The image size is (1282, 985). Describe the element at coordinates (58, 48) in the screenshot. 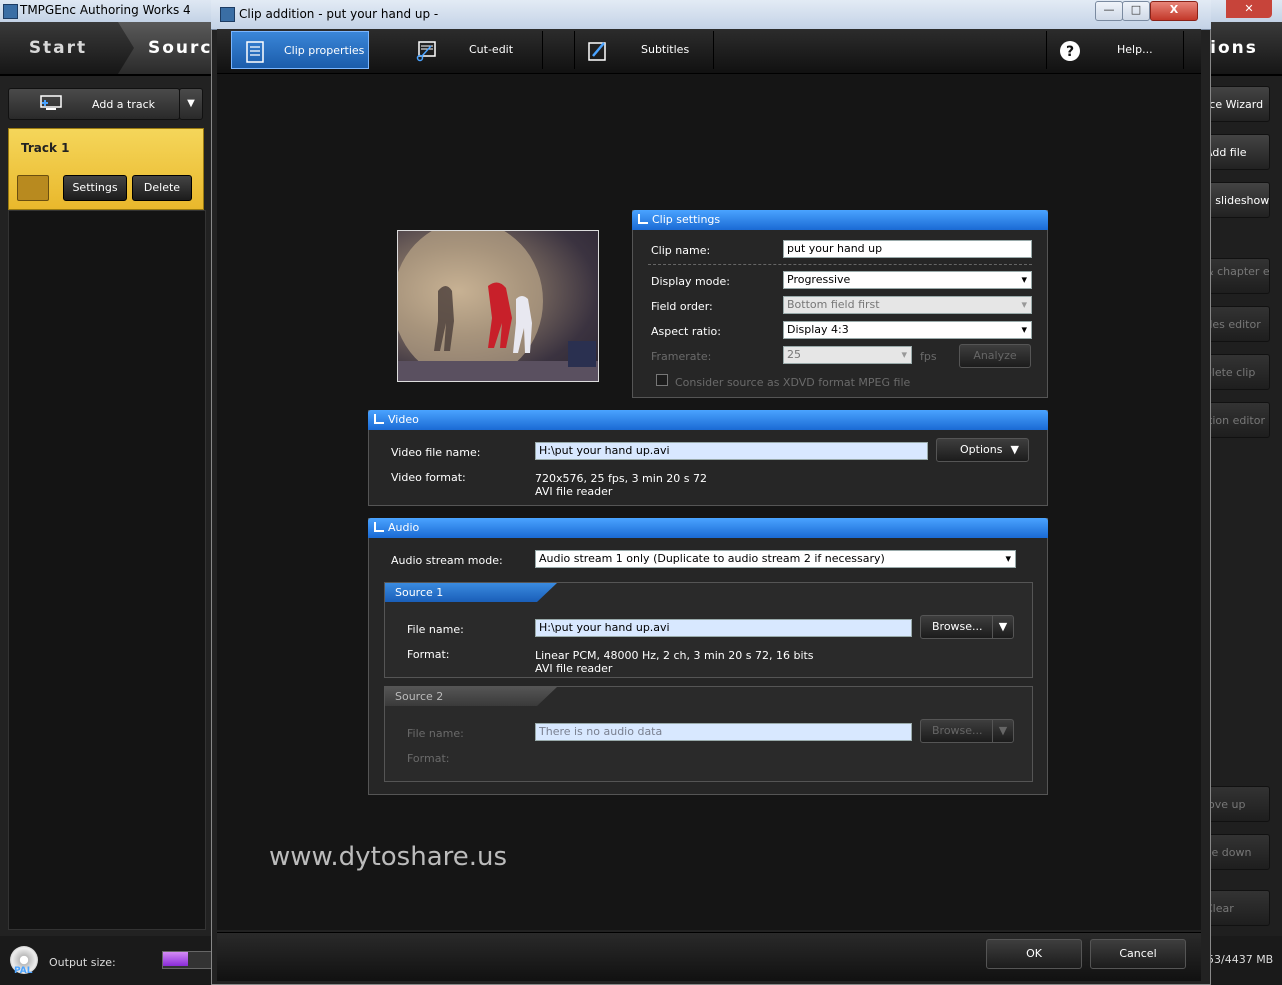

I see `nav-start-tab: Start` at that location.